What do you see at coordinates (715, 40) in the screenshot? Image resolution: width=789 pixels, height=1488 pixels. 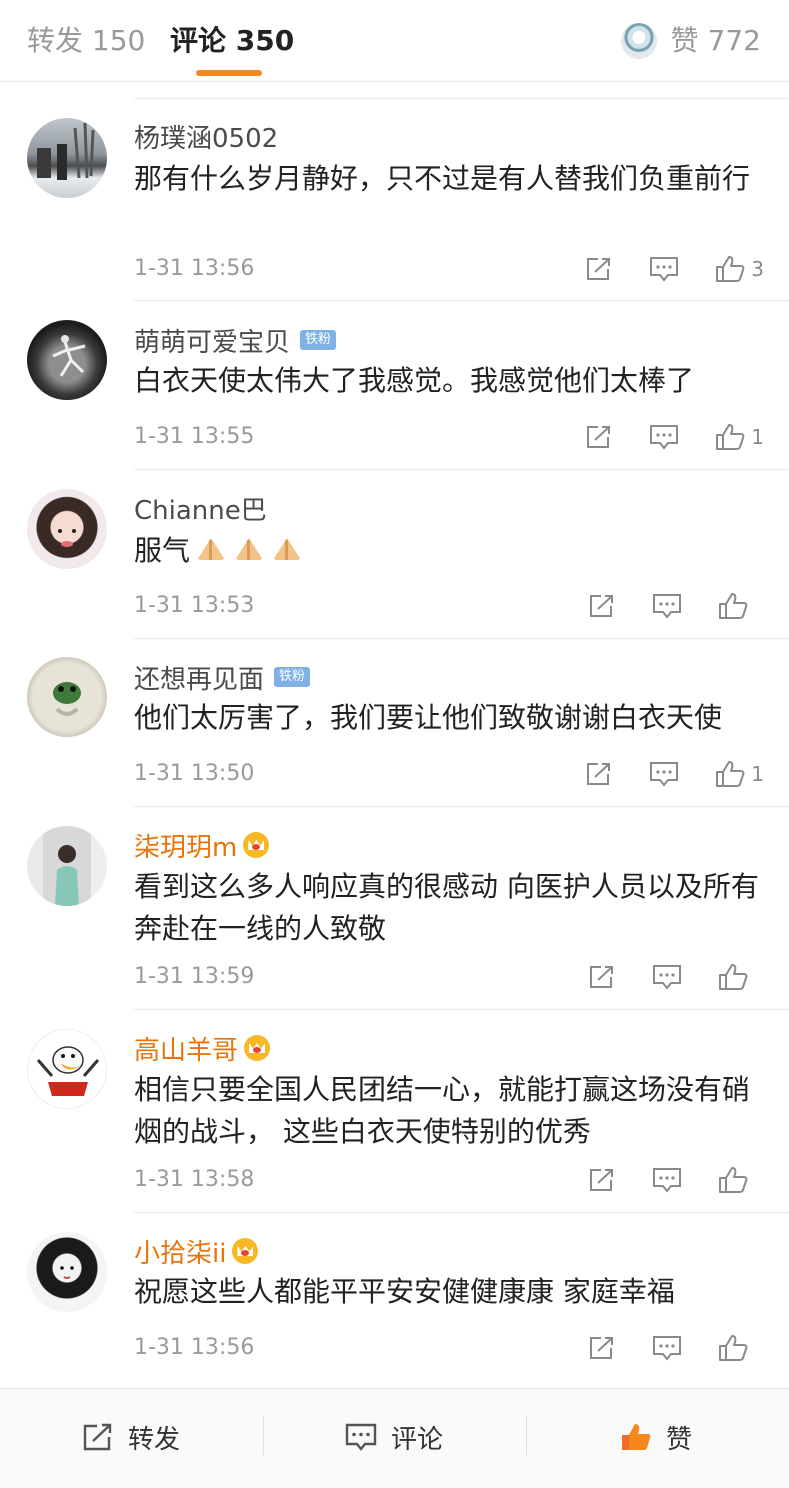 I see `tab-likes-label: 赞 772` at bounding box center [715, 40].